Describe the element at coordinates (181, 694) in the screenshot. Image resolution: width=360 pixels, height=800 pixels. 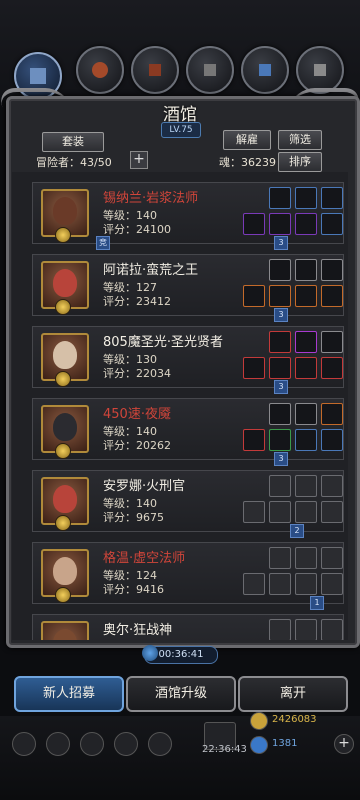
I see `upgrade-tavern-button: 酒馆升级` at that location.